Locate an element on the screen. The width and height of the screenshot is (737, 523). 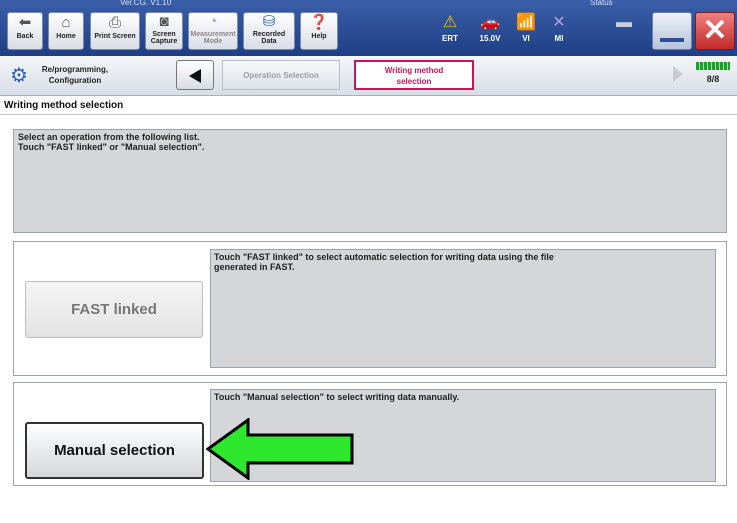
print-screen-label: Print Screen is located at coordinates (115, 36).